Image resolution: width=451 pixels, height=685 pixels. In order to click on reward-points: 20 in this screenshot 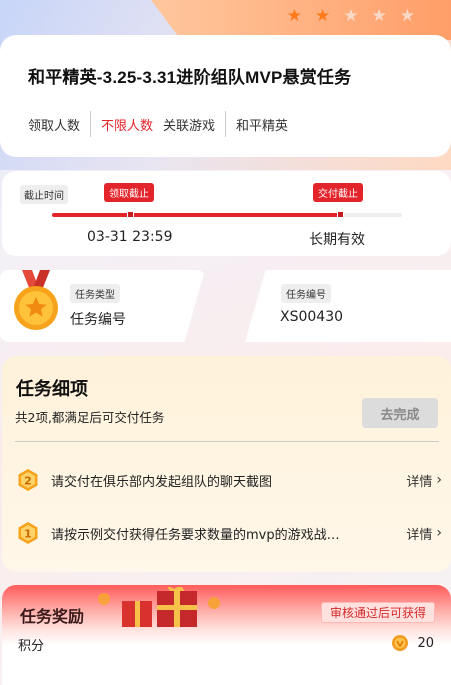, I will do `click(413, 643)`.